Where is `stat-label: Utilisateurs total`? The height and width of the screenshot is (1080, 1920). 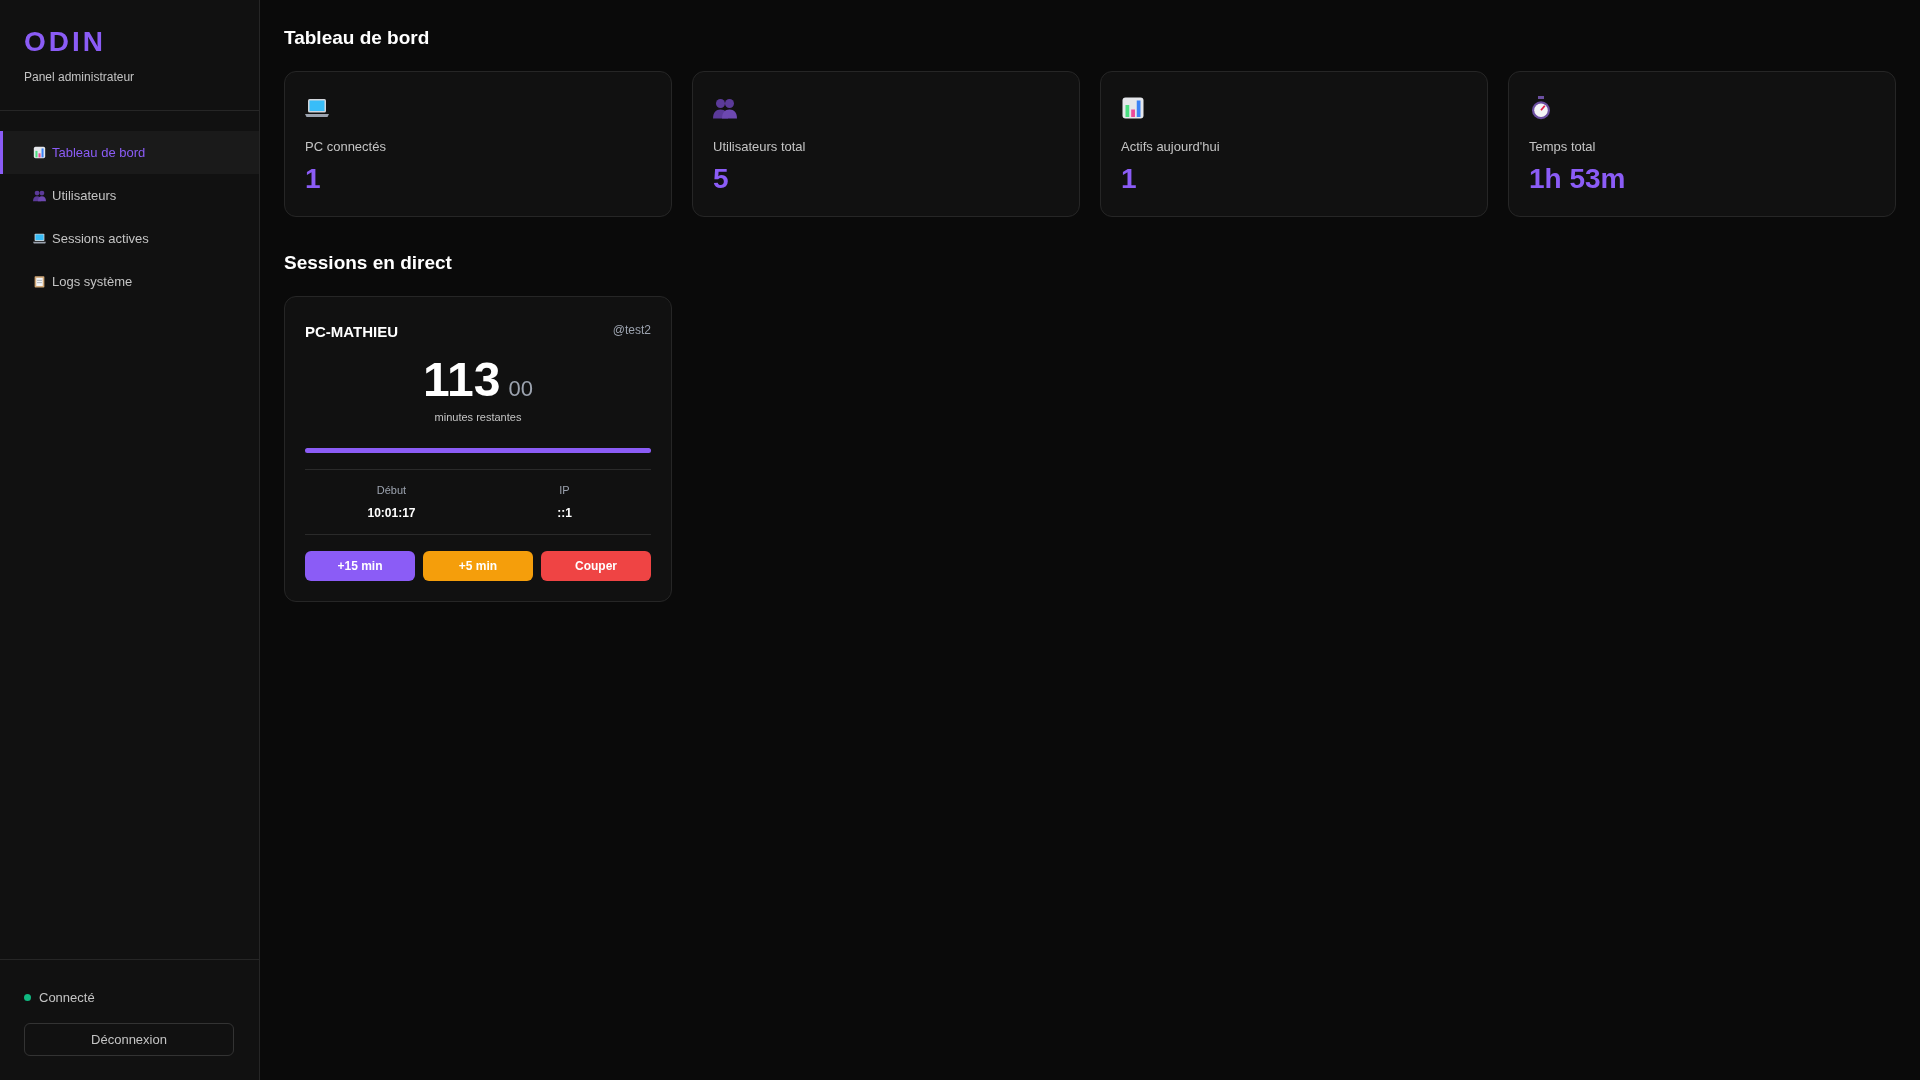 stat-label: Utilisateurs total is located at coordinates (760, 147).